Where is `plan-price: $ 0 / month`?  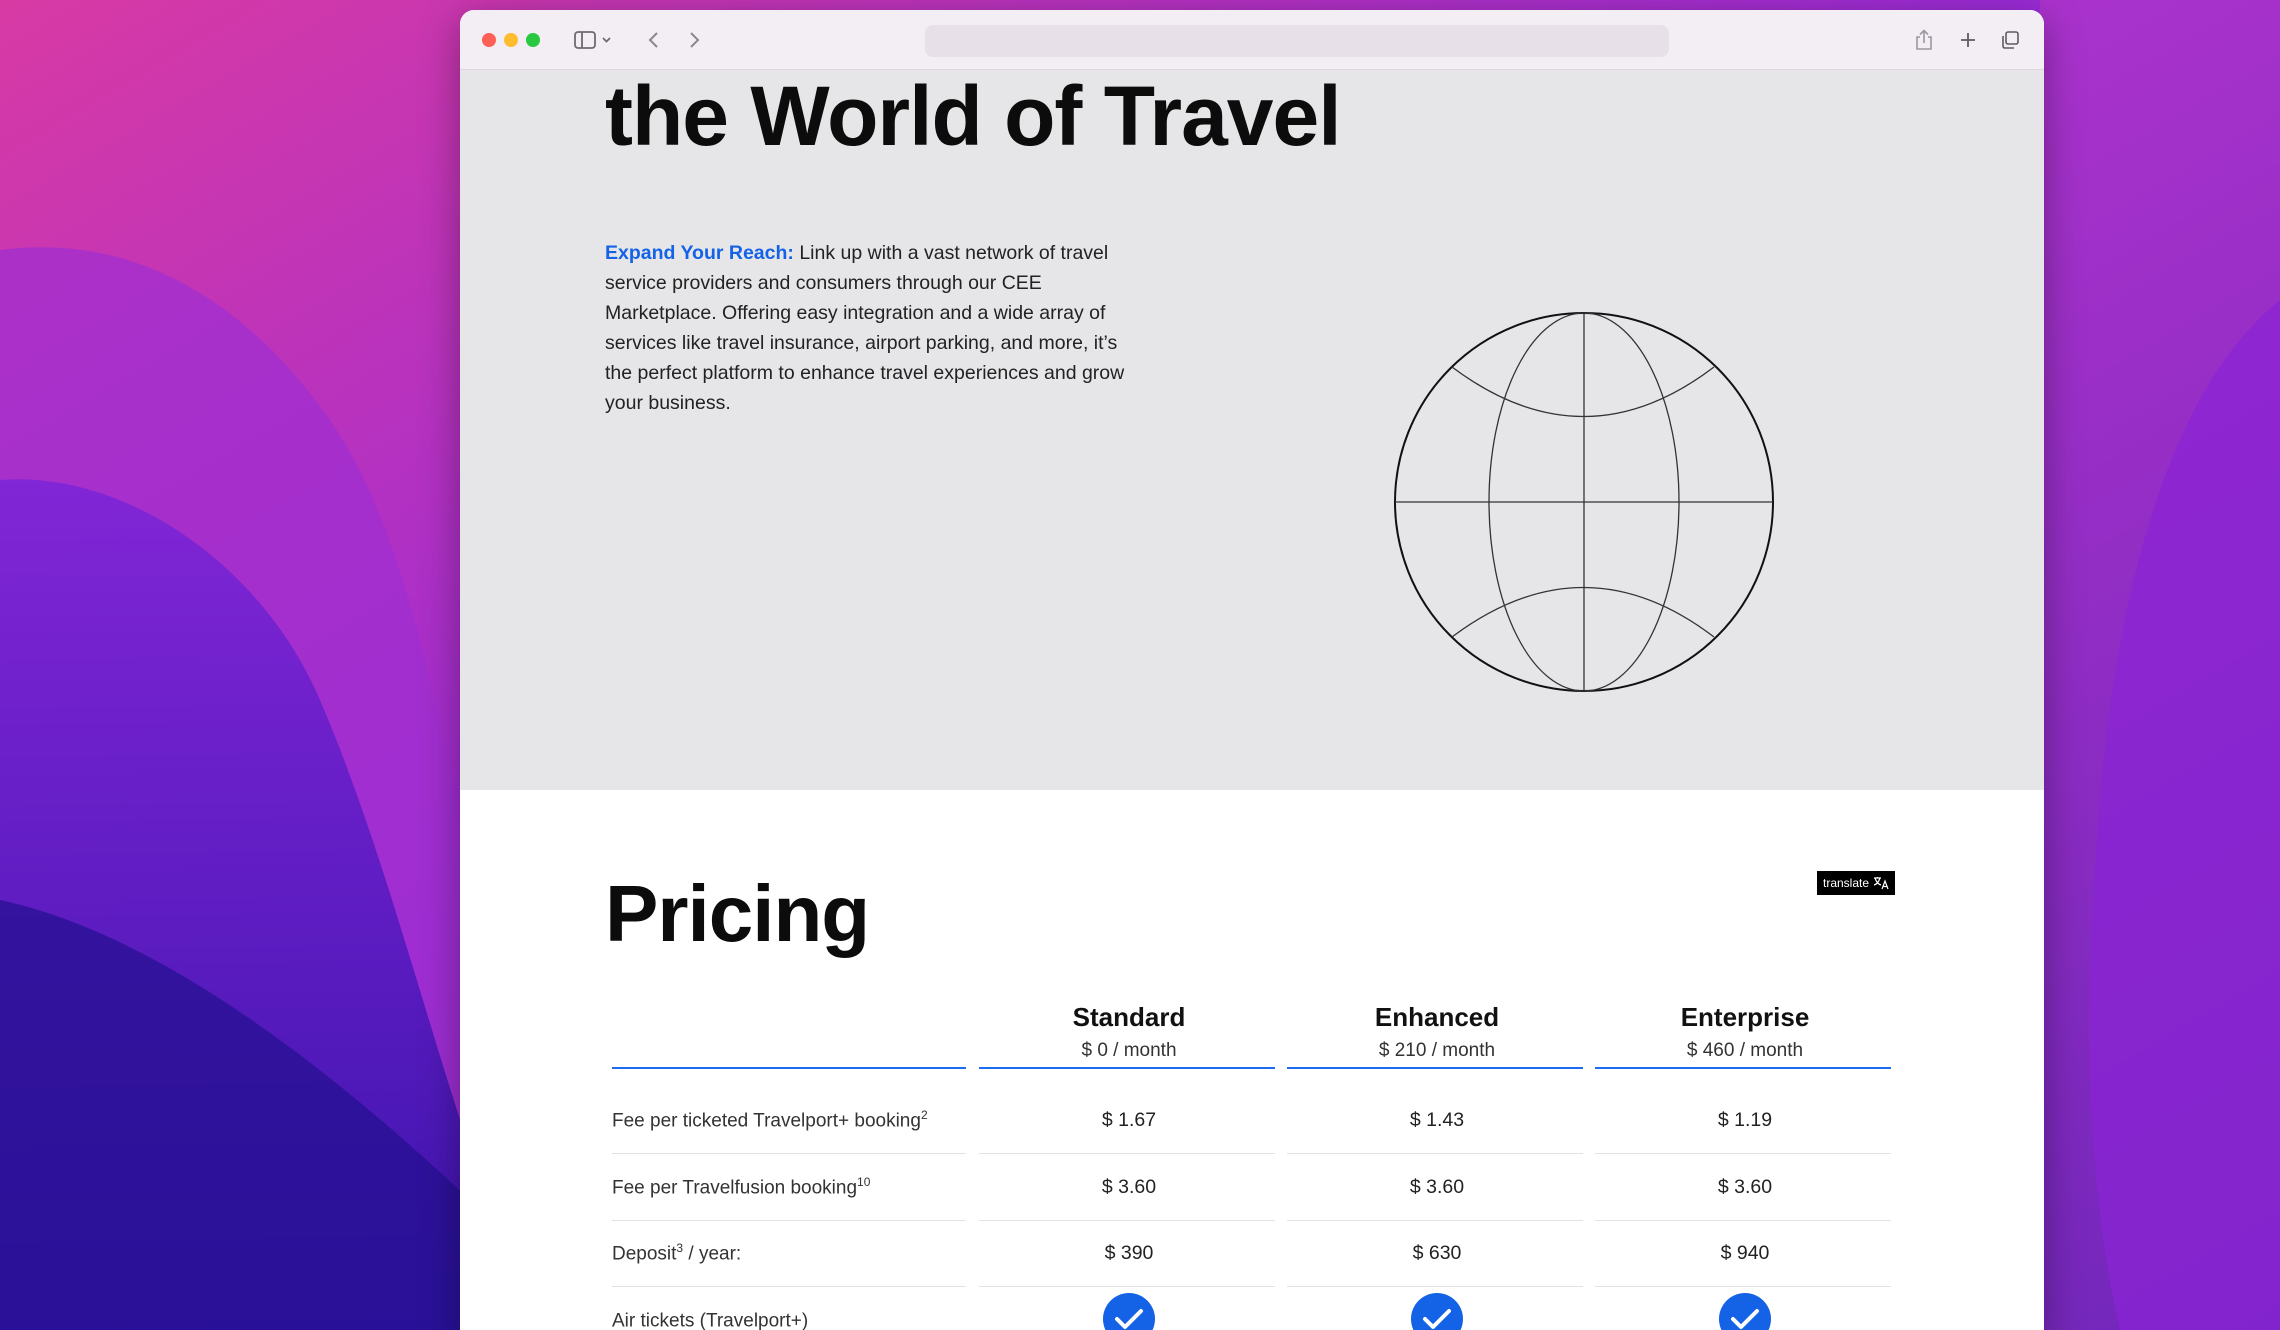 plan-price: $ 0 / month is located at coordinates (1129, 1050).